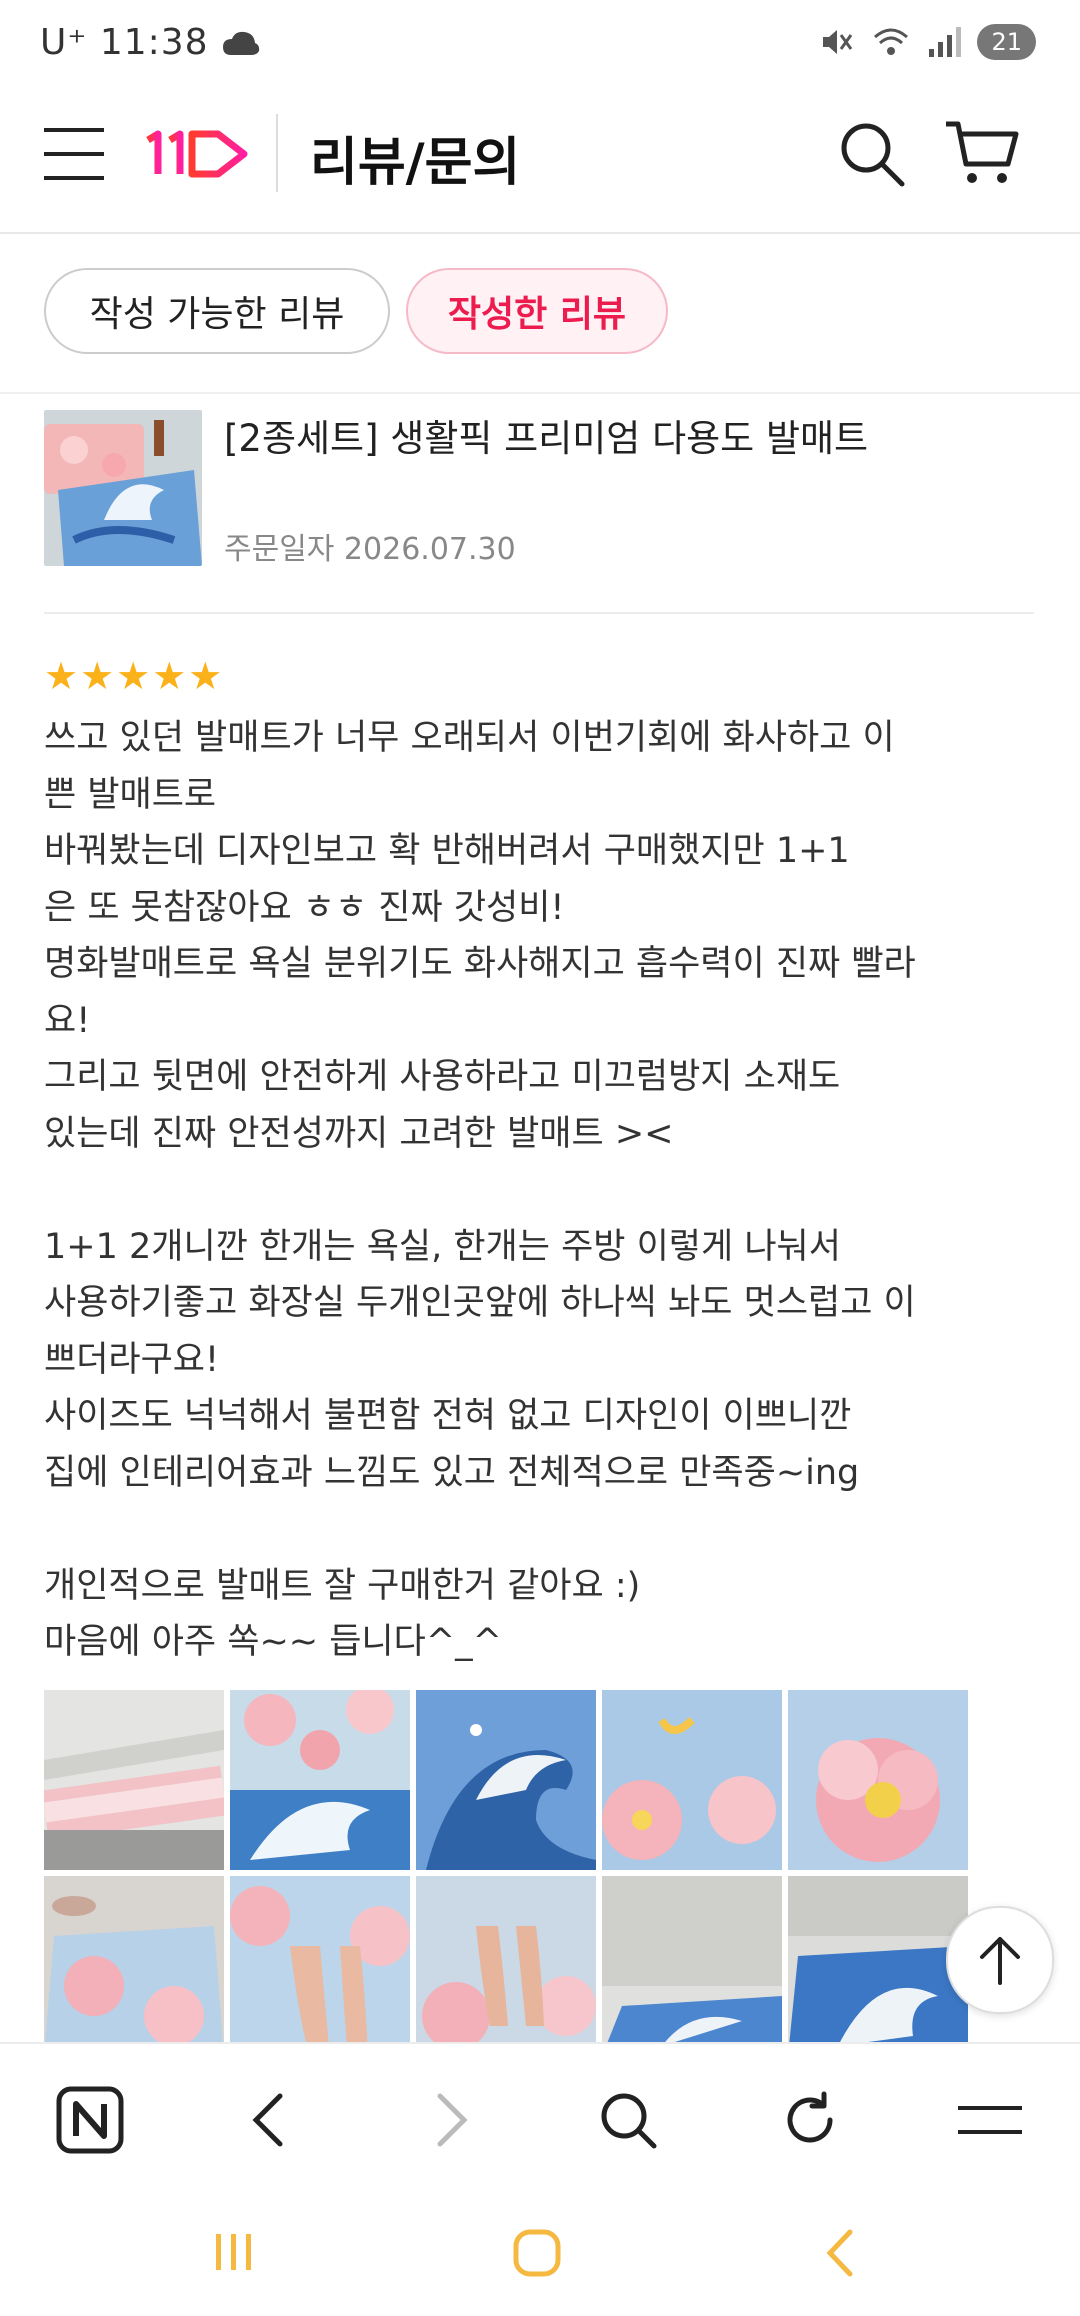 This screenshot has height=2316, width=1080. I want to click on home-icon, so click(537, 2253).